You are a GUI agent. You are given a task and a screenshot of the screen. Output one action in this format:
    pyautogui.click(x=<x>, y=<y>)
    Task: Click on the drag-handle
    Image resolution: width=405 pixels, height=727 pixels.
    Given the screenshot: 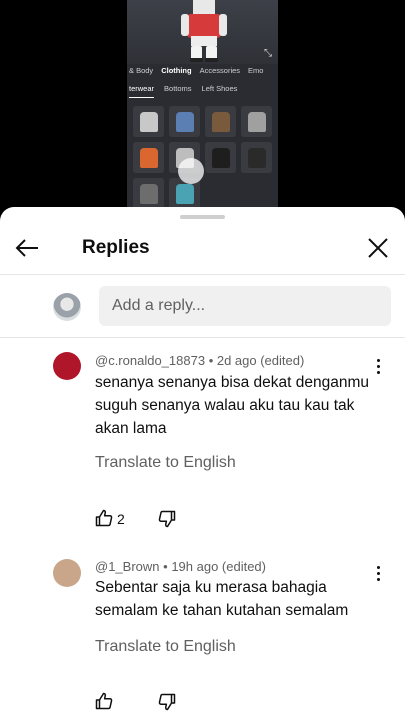 What is the action you would take?
    pyautogui.click(x=202, y=217)
    